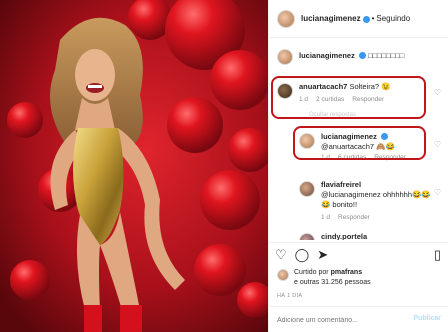 This screenshot has width=448, height=332. What do you see at coordinates (302, 254) in the screenshot?
I see `comment-icon: ◯` at bounding box center [302, 254].